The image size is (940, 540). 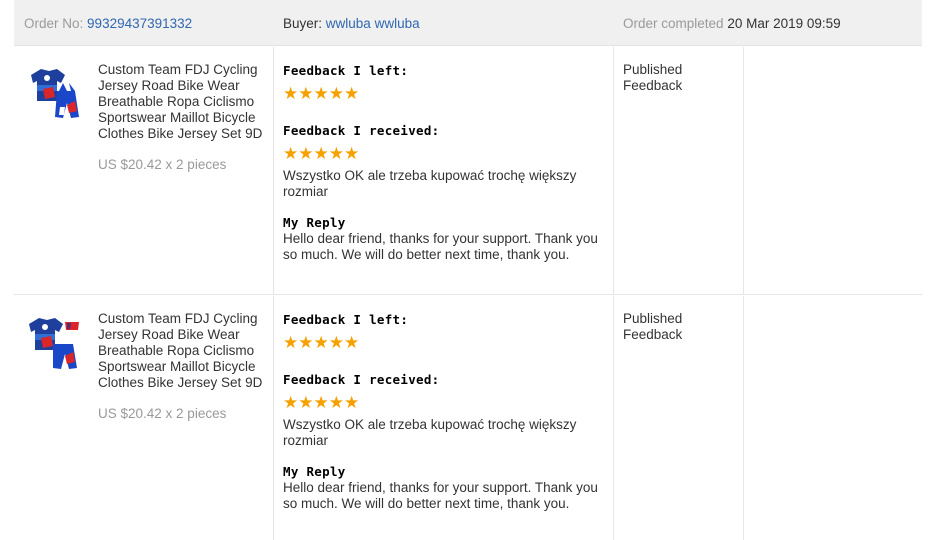 What do you see at coordinates (139, 23) in the screenshot?
I see `order-number-link: 99329437391332` at bounding box center [139, 23].